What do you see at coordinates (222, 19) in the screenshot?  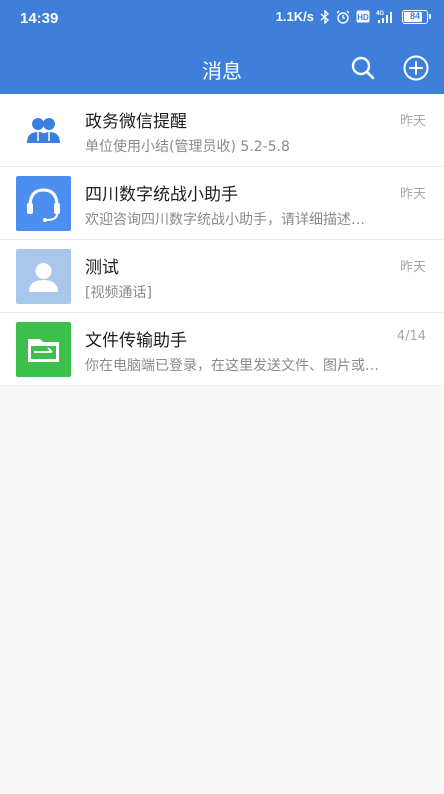 I see `status-bar: 14:39 1.1K/s HD 4G 84` at bounding box center [222, 19].